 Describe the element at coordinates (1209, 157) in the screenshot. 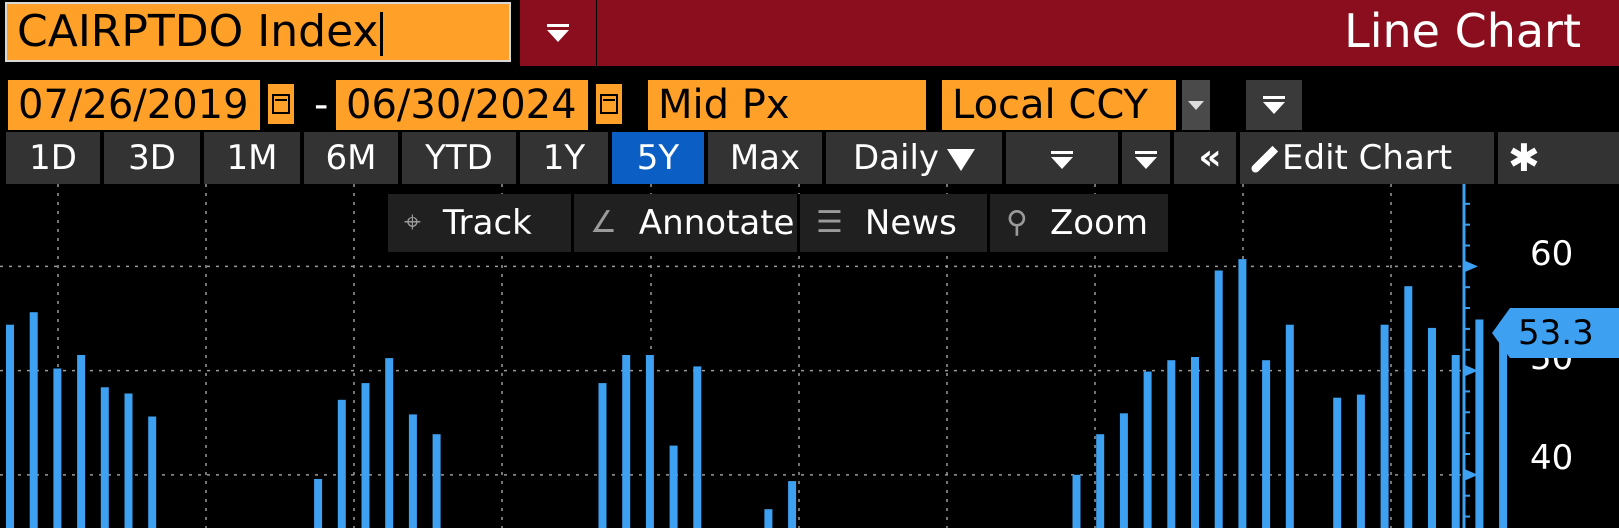

I see `rewind-icon: «` at that location.